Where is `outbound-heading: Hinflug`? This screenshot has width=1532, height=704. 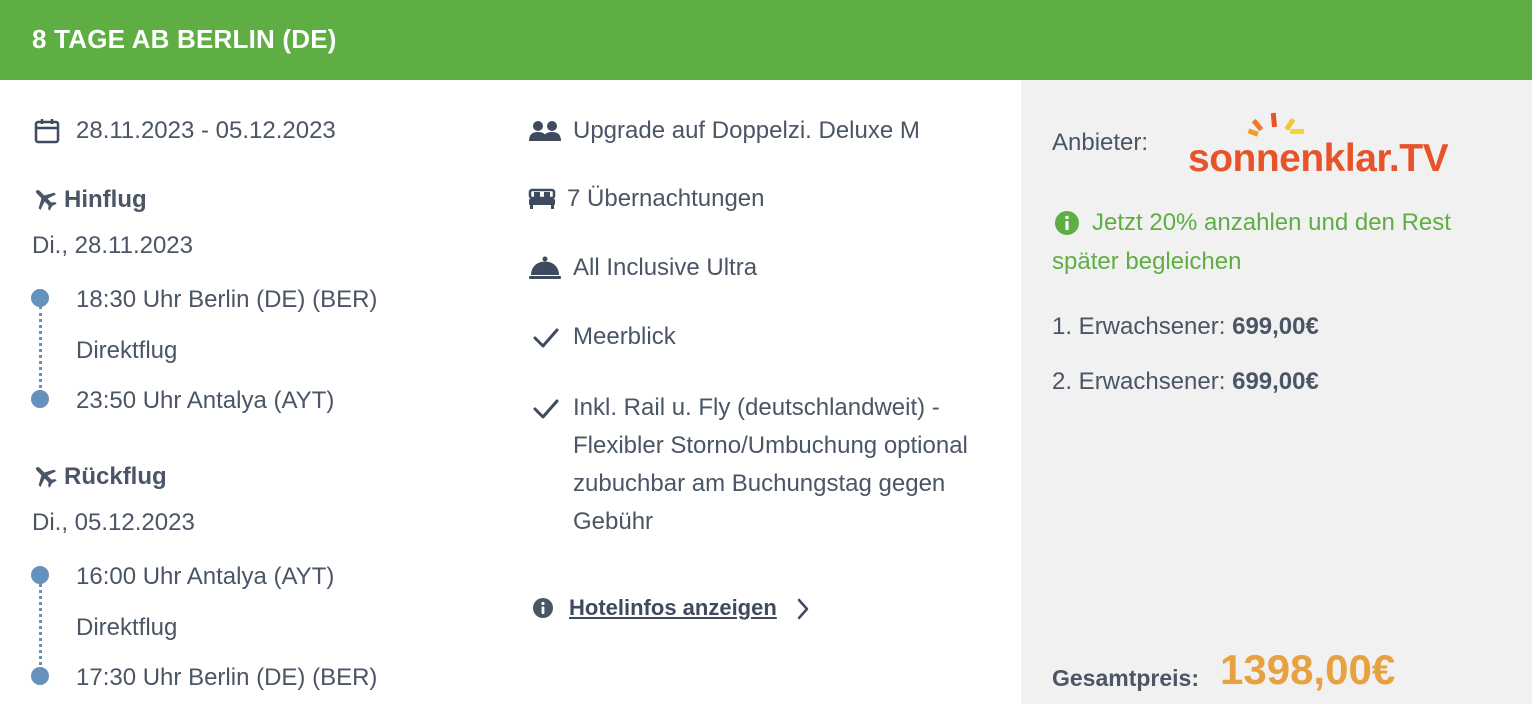
outbound-heading: Hinflug is located at coordinates (105, 199).